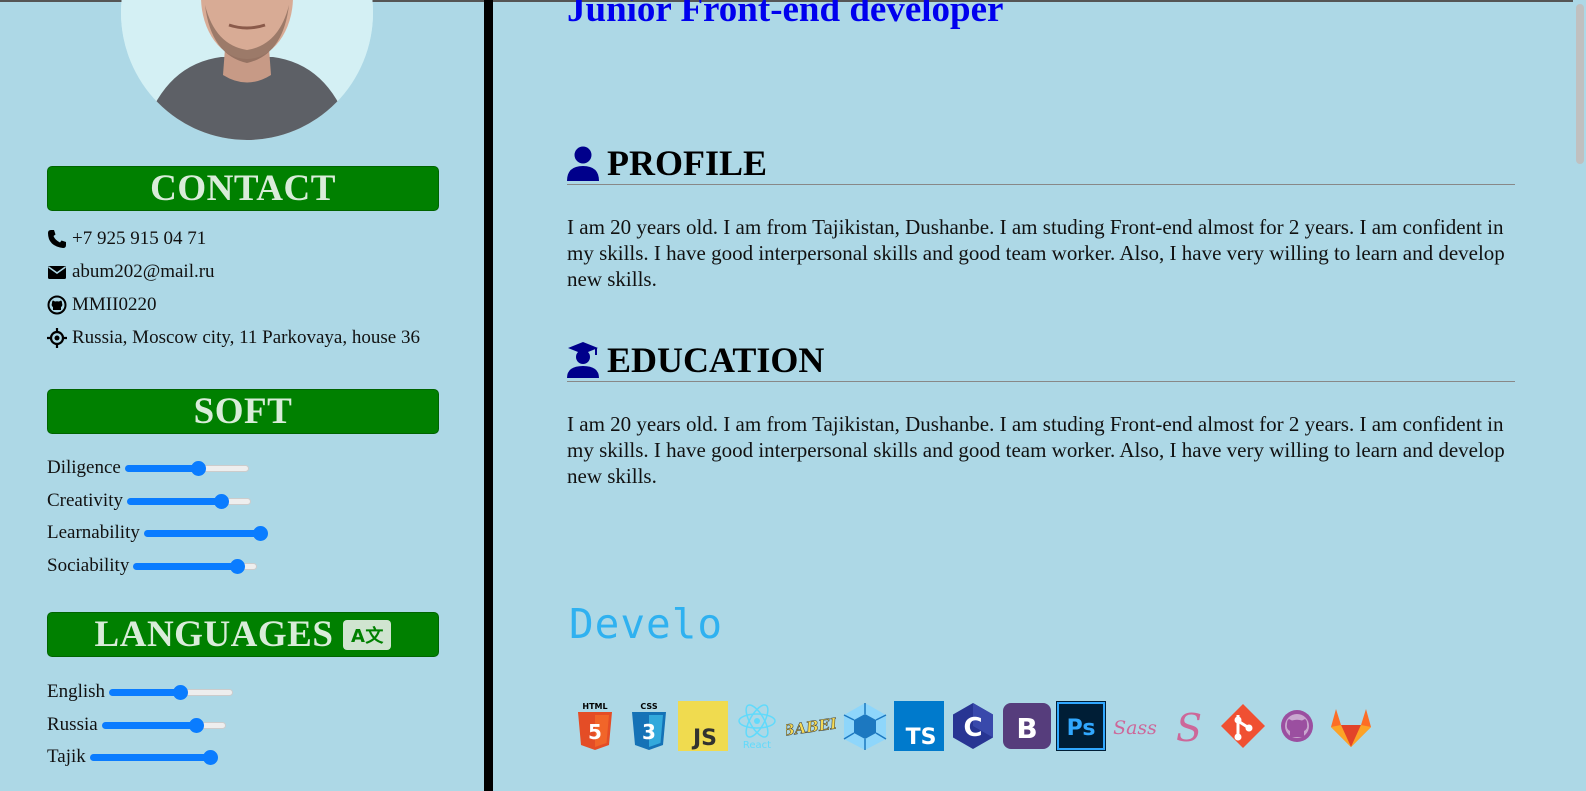  Describe the element at coordinates (785, 15) in the screenshot. I see `job-title: Junior Front-end developer` at that location.